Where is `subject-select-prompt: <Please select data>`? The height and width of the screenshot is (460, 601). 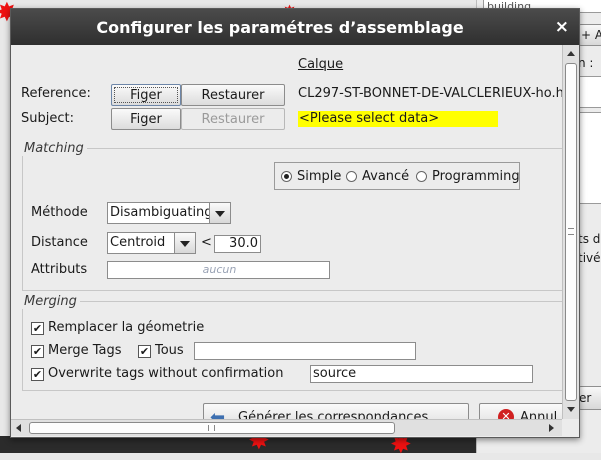
subject-select-prompt: <Please select data> is located at coordinates (398, 119).